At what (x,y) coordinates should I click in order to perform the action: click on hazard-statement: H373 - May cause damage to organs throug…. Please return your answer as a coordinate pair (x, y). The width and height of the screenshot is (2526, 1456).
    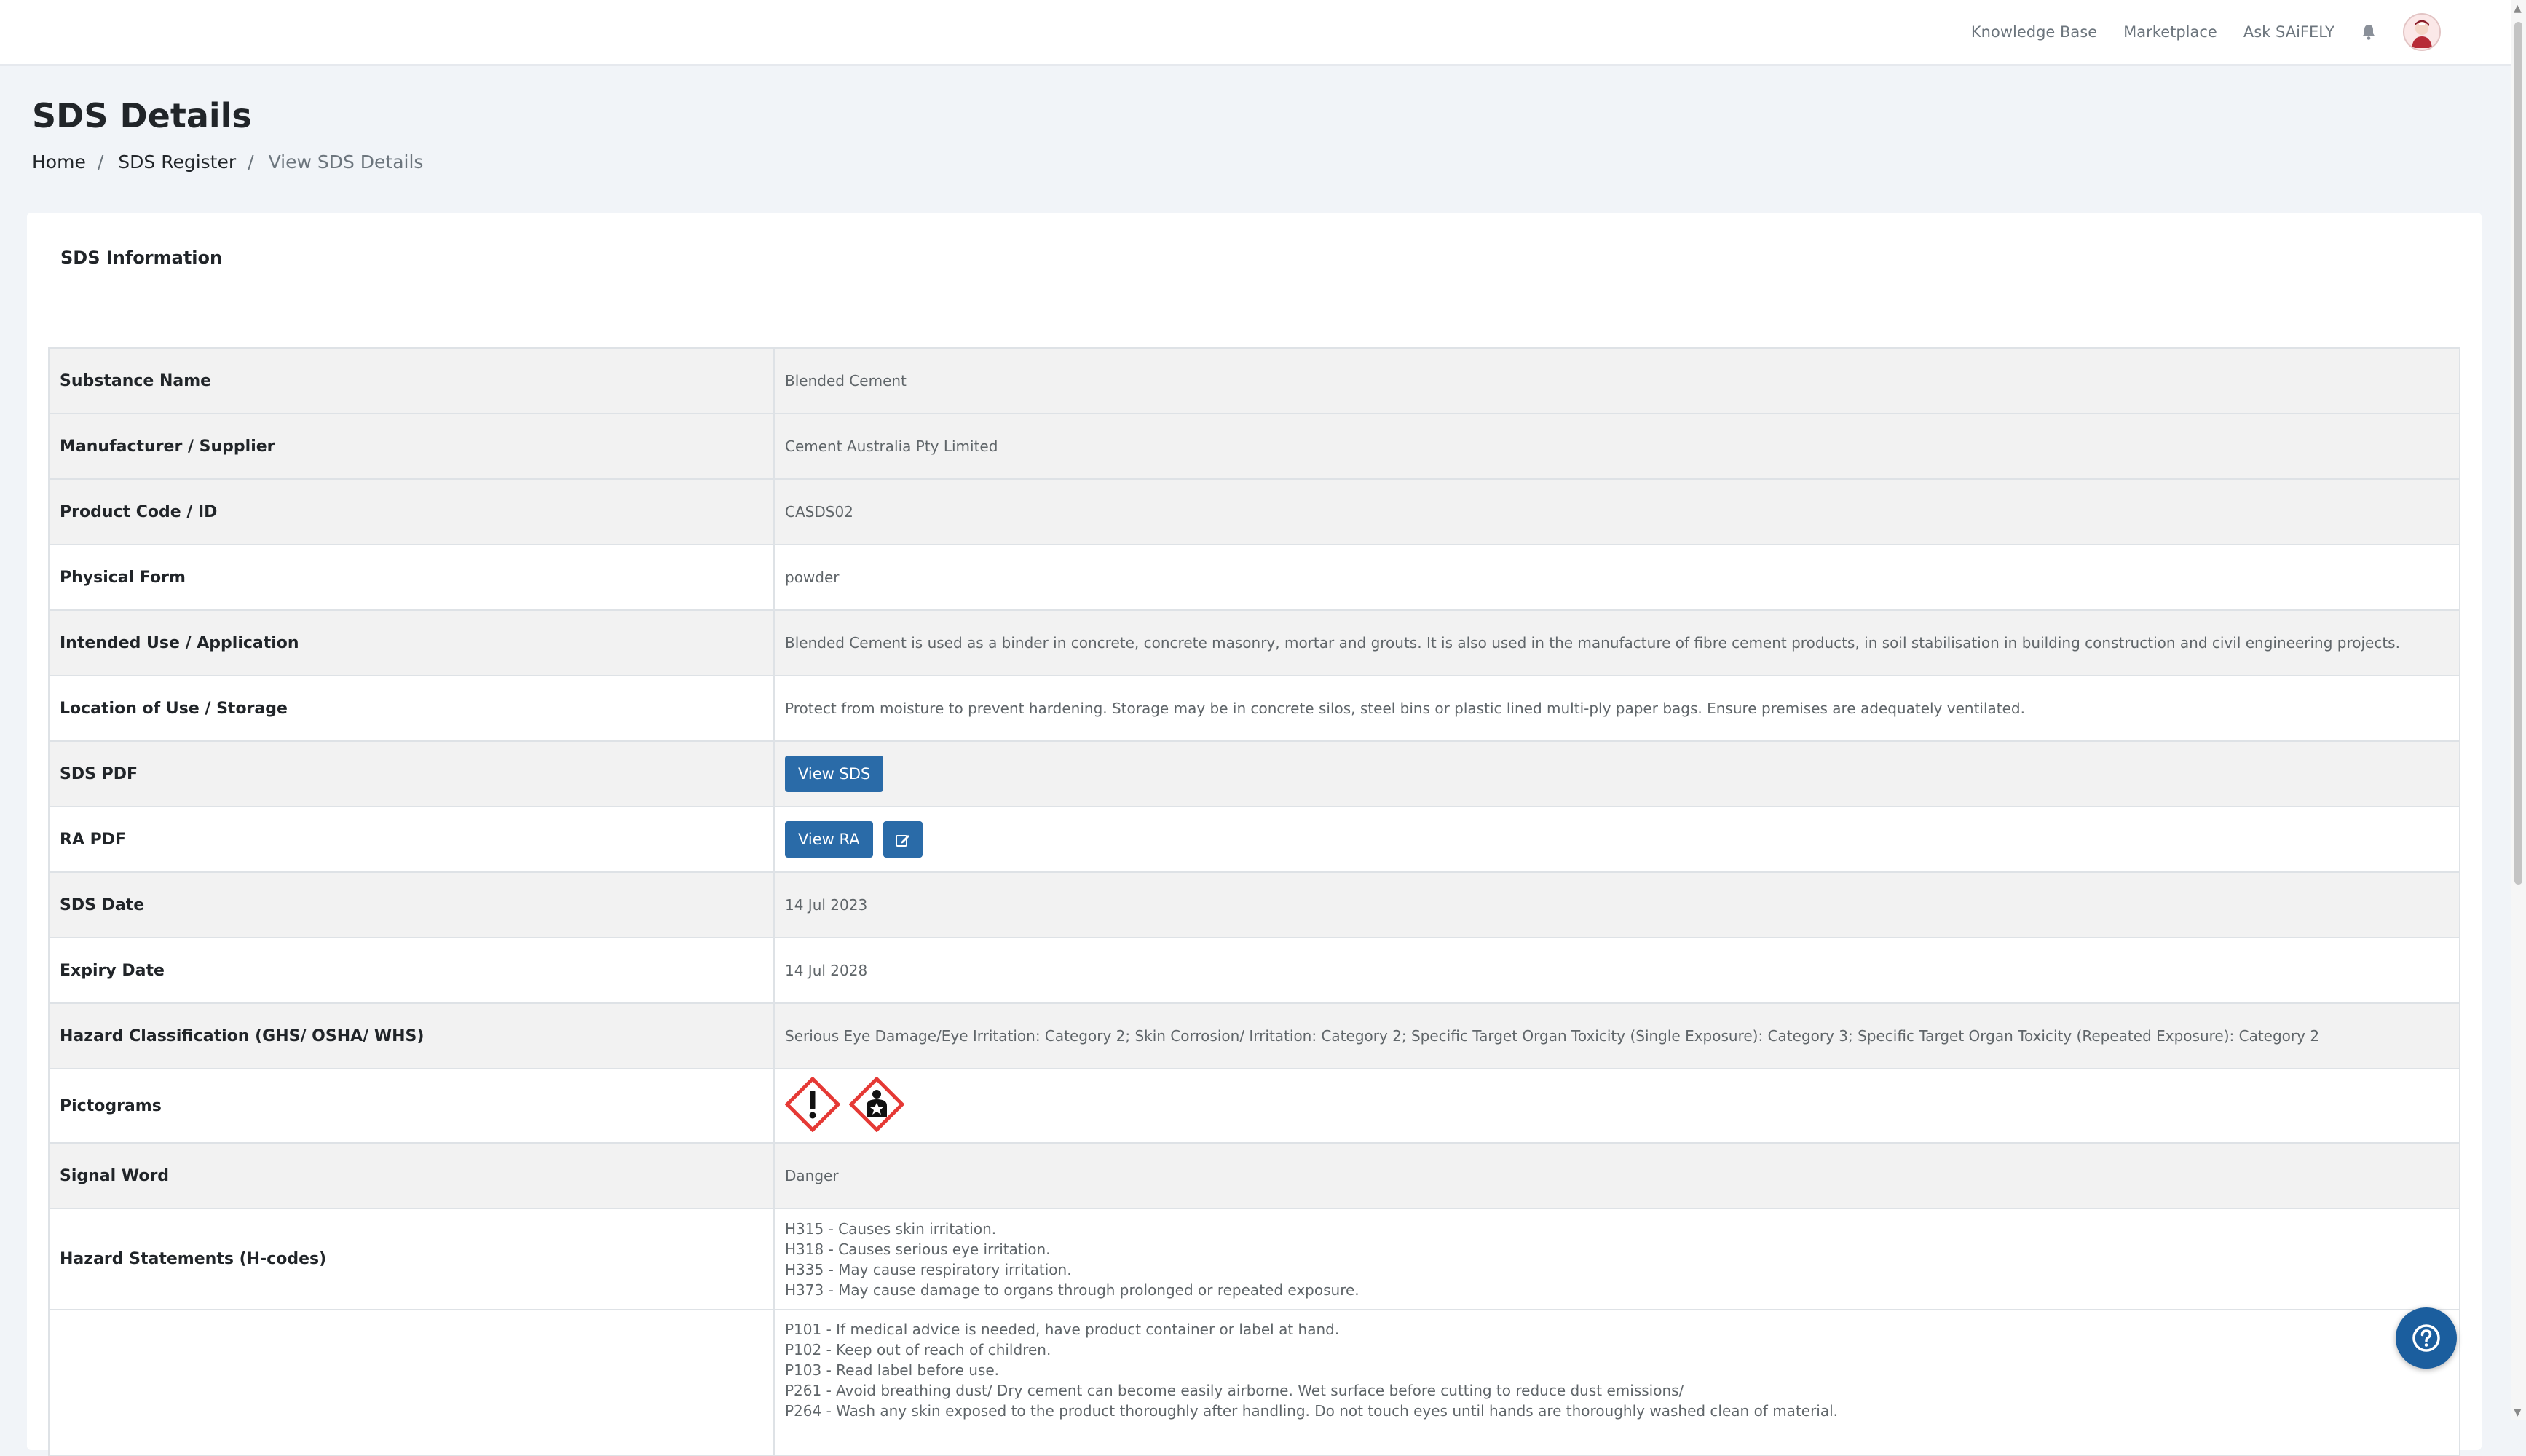
    Looking at the image, I should click on (1072, 1290).